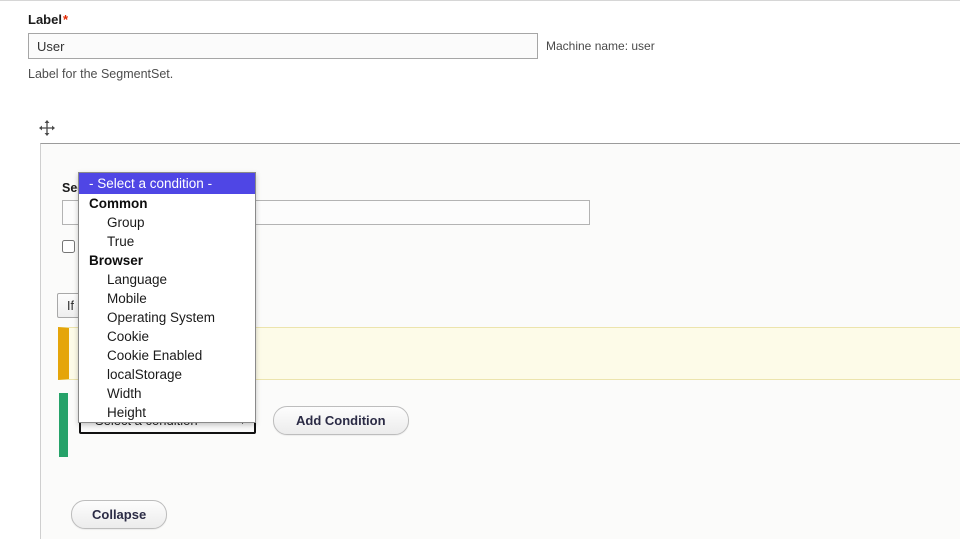 This screenshot has height=539, width=960. What do you see at coordinates (101, 74) in the screenshot?
I see `label-field-description: Label for the SegmentSet.` at bounding box center [101, 74].